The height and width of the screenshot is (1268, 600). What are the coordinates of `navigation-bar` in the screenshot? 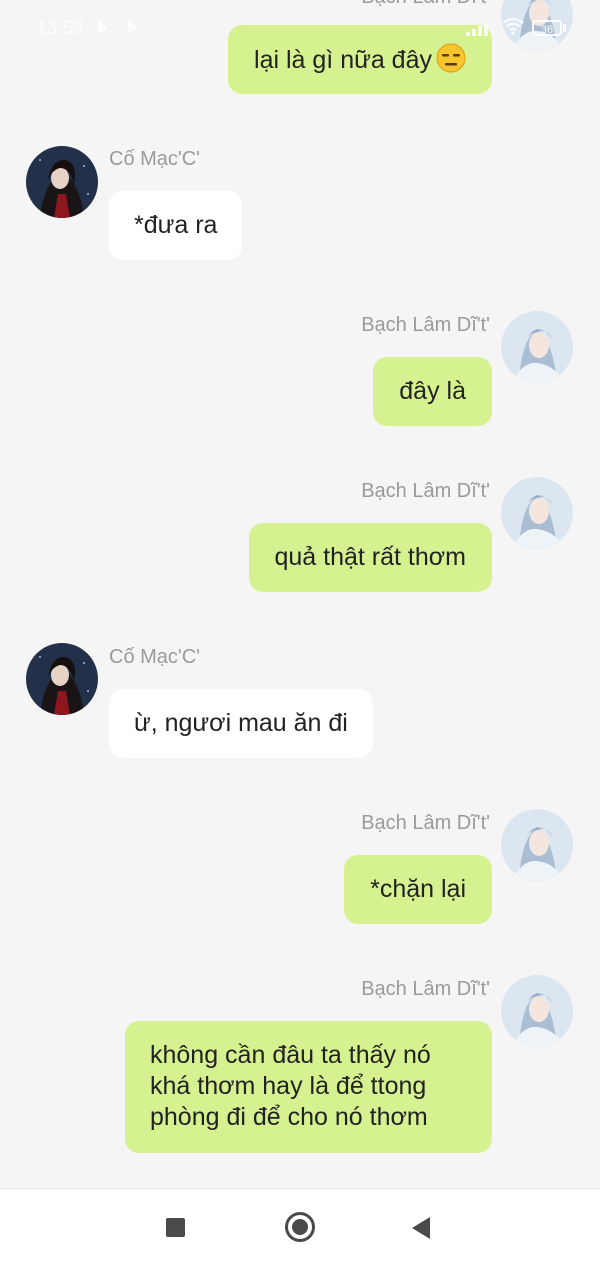 It's located at (300, 1228).